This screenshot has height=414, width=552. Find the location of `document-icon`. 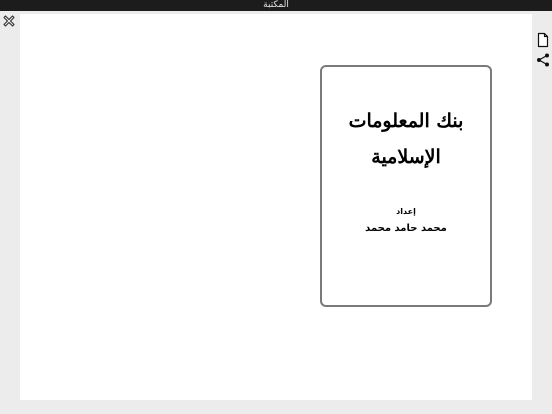

document-icon is located at coordinates (543, 40).